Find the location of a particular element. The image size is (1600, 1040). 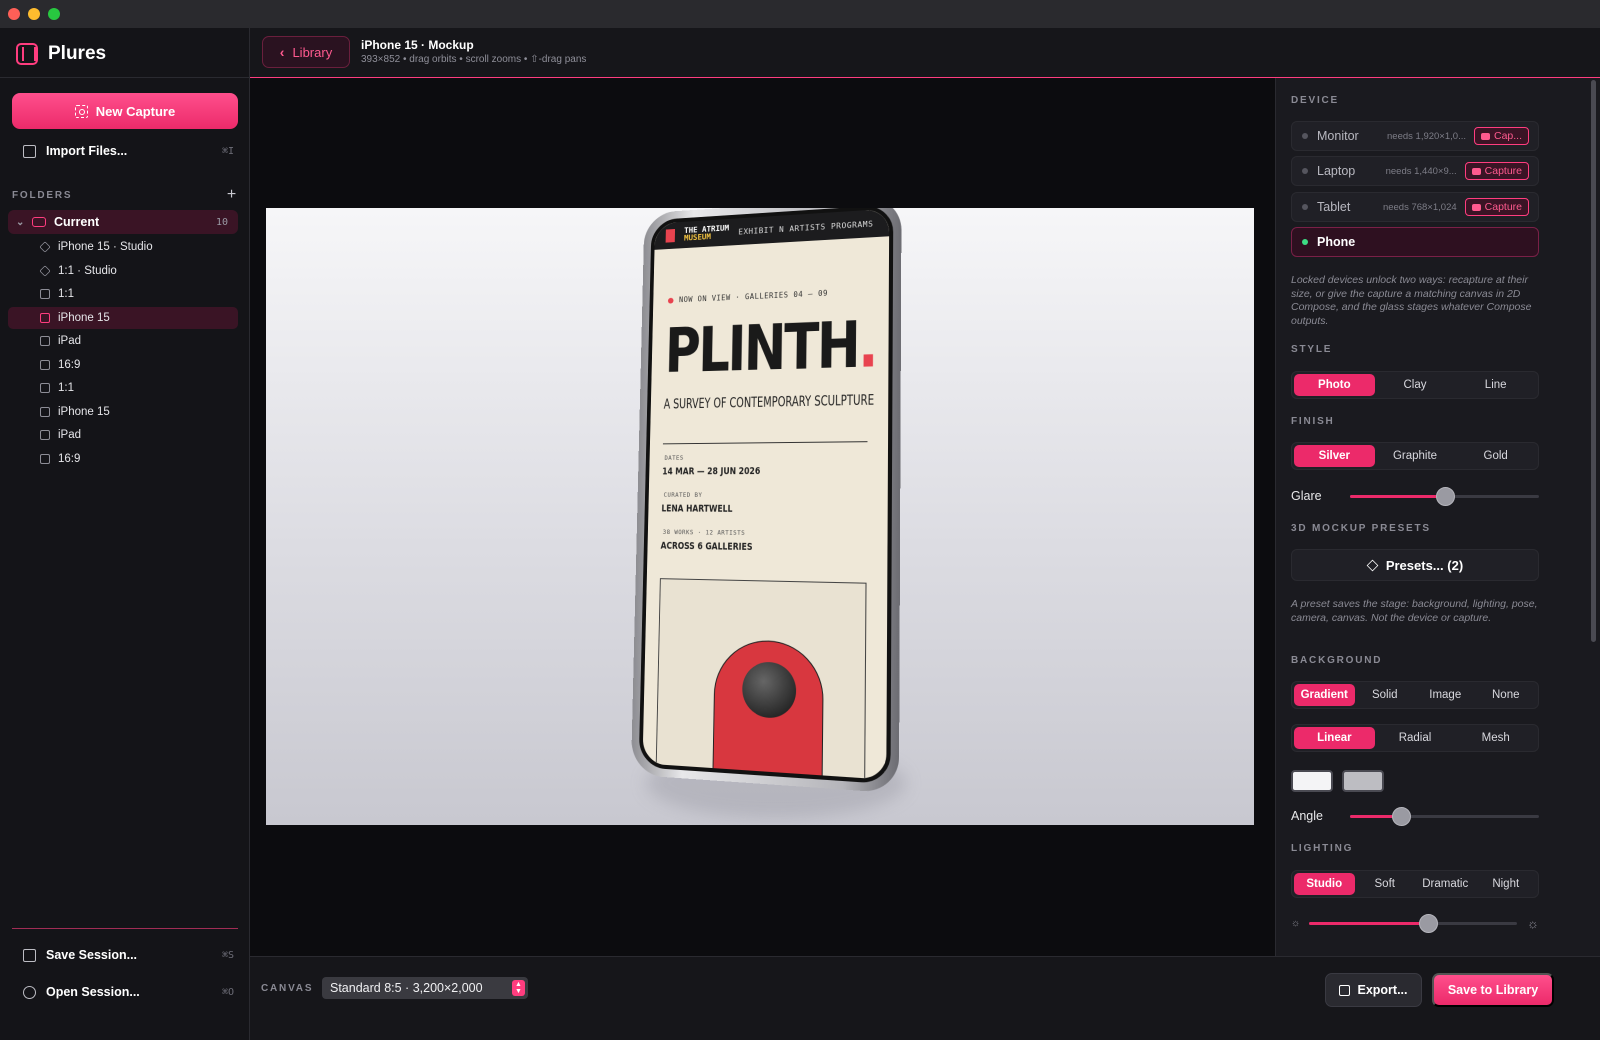

save-shortcut: ⌘S is located at coordinates (227, 955).